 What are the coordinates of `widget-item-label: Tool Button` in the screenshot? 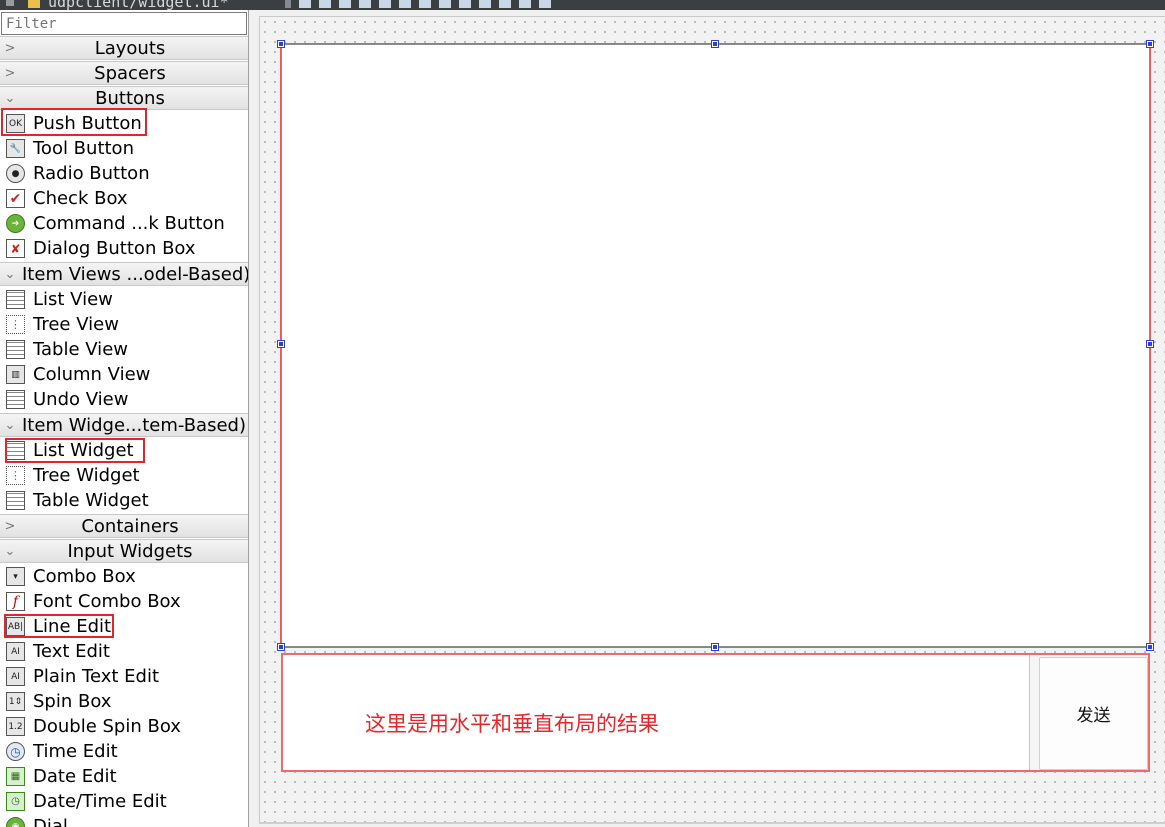 It's located at (83, 148).